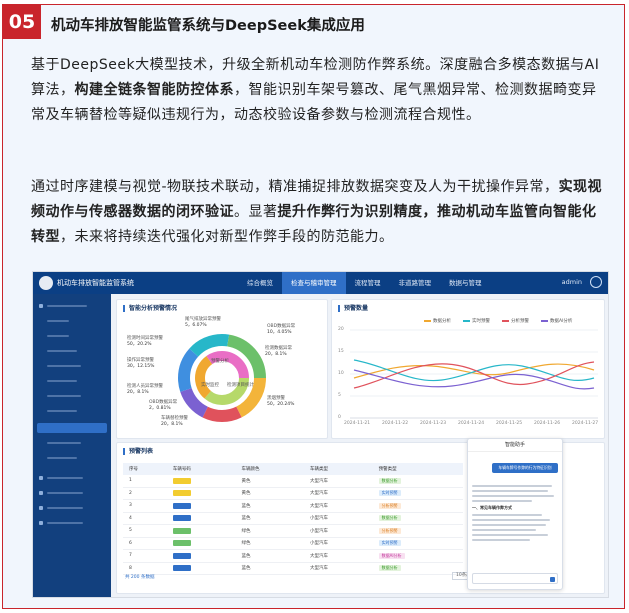 Image resolution: width=629 pixels, height=613 pixels. I want to click on table-row: 4 蓝色 小型汽车 数据分析, so click(293, 518).